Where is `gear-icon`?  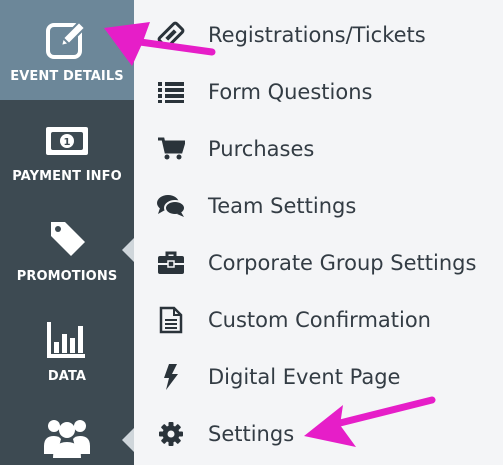
gear-icon is located at coordinates (171, 434).